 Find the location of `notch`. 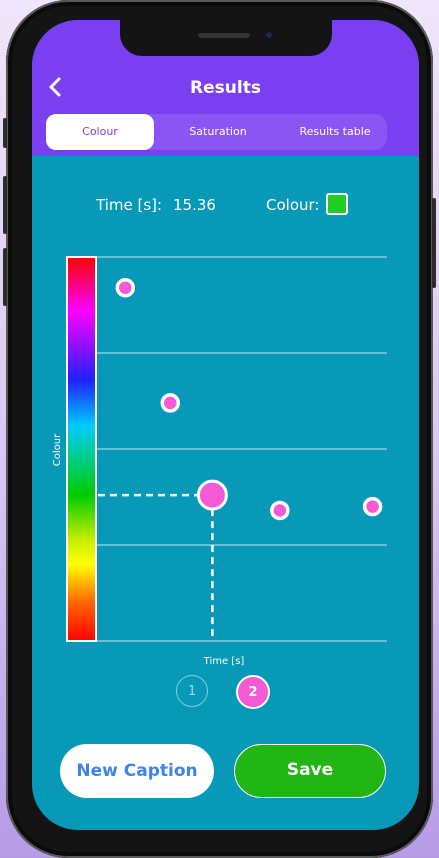

notch is located at coordinates (226, 38).